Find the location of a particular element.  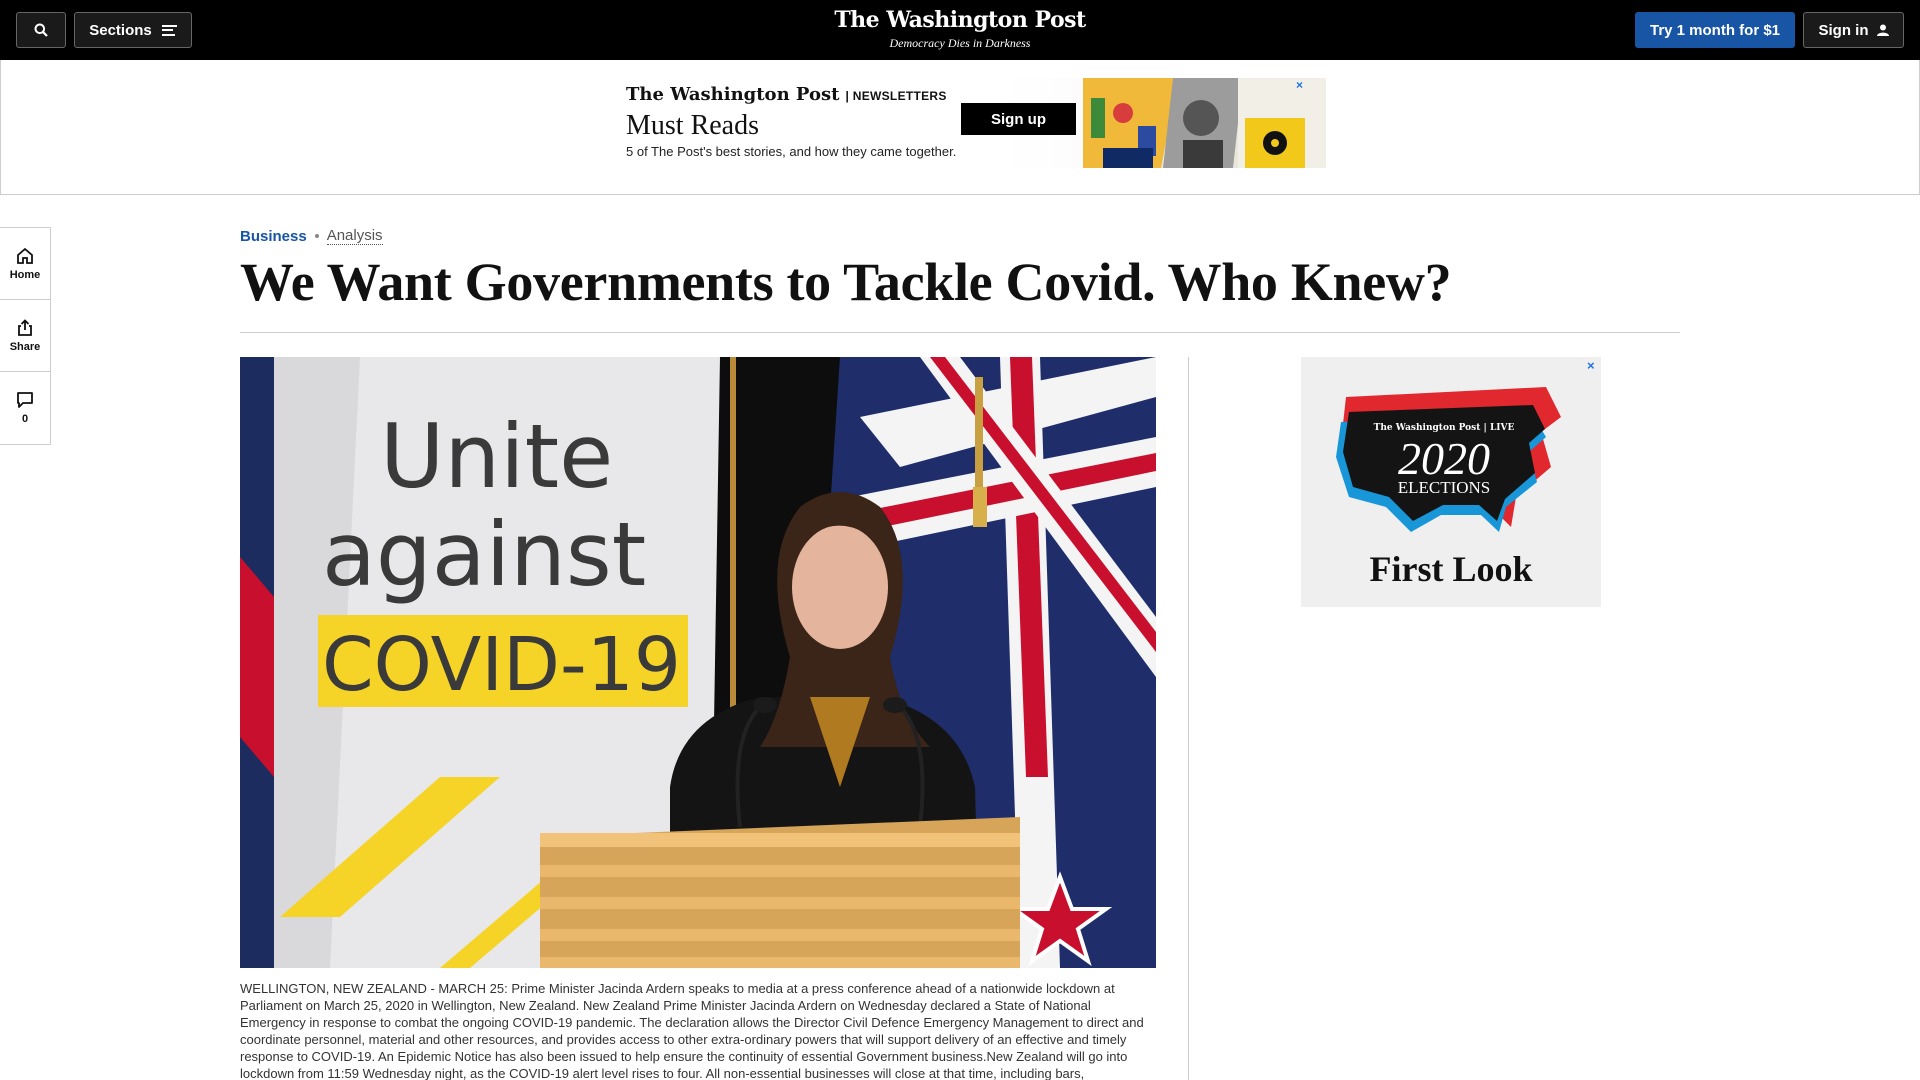

ad-brand: The Washington Post is located at coordinates (1428, 428).